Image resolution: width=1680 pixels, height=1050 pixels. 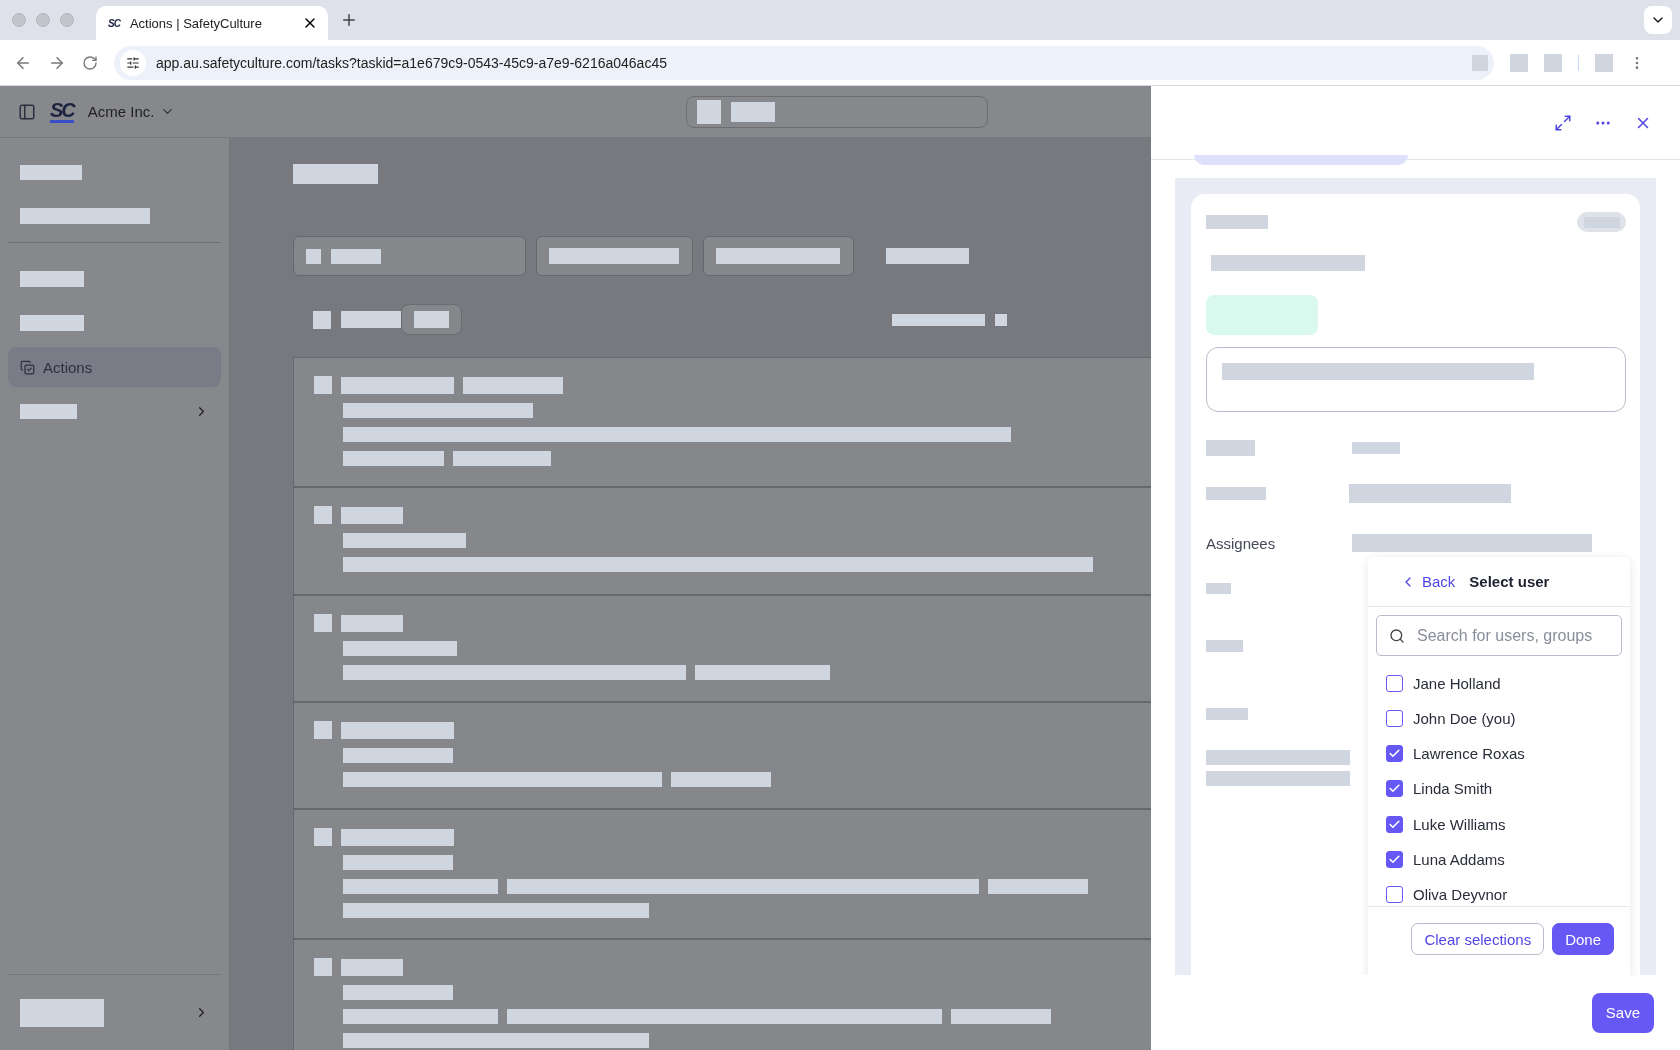 I want to click on actions-icon, so click(x=27, y=367).